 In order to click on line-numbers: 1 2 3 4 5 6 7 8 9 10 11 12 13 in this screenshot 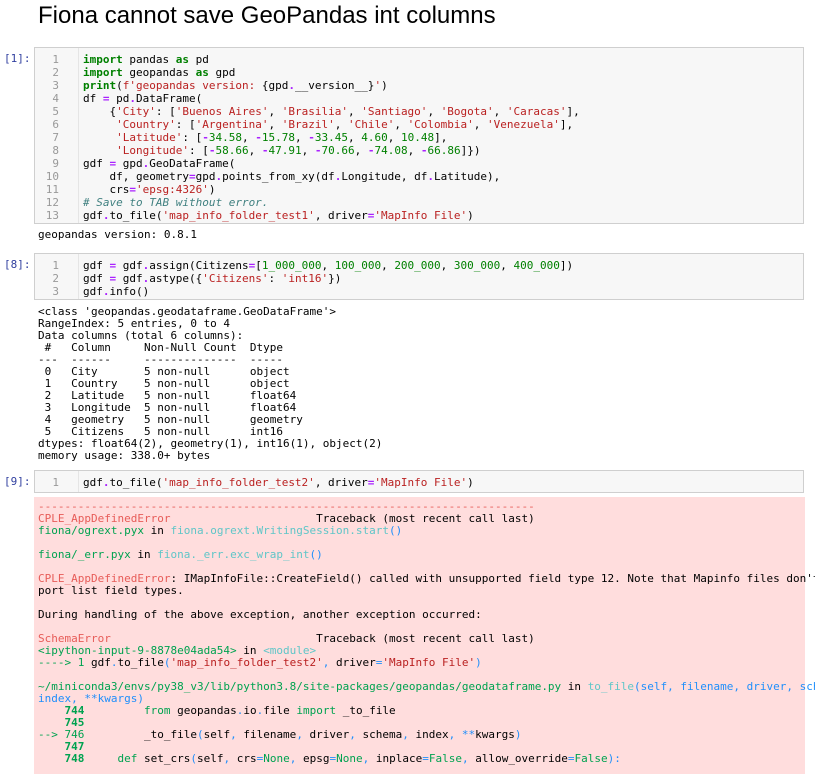, I will do `click(52, 137)`.